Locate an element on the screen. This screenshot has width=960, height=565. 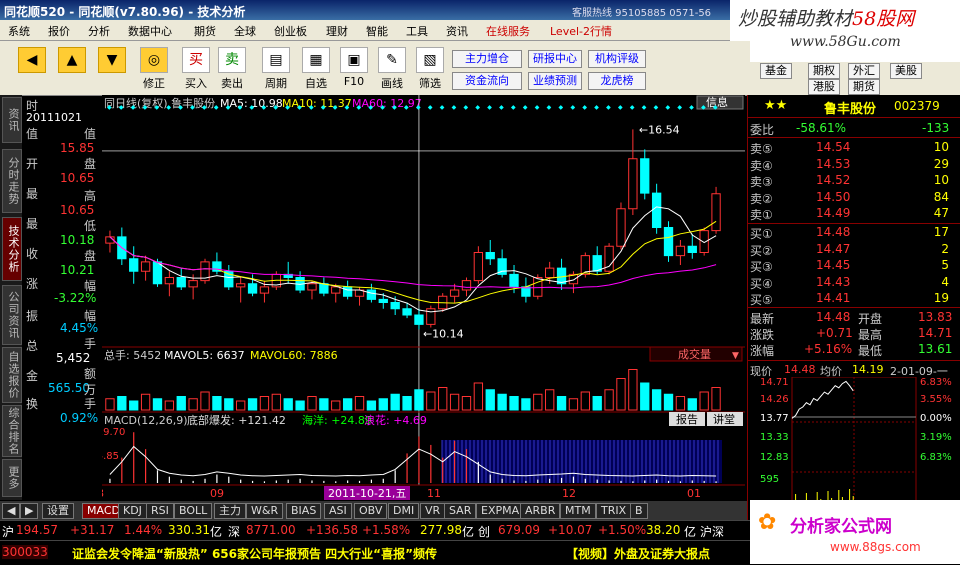
tab-kdj: KDJ is located at coordinates (132, 511).